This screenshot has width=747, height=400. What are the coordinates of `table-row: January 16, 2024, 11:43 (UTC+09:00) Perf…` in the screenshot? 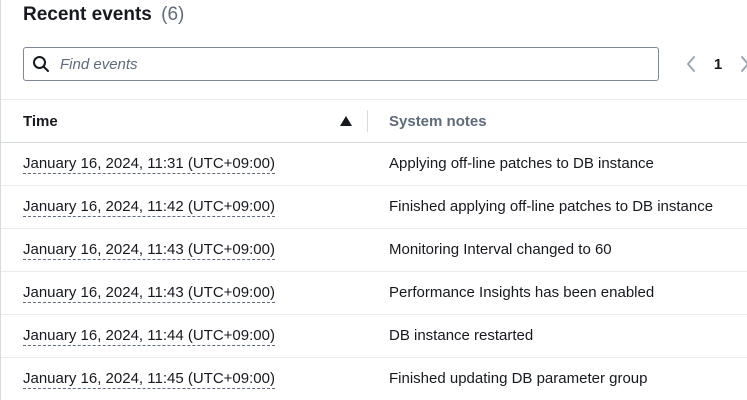 It's located at (374, 293).